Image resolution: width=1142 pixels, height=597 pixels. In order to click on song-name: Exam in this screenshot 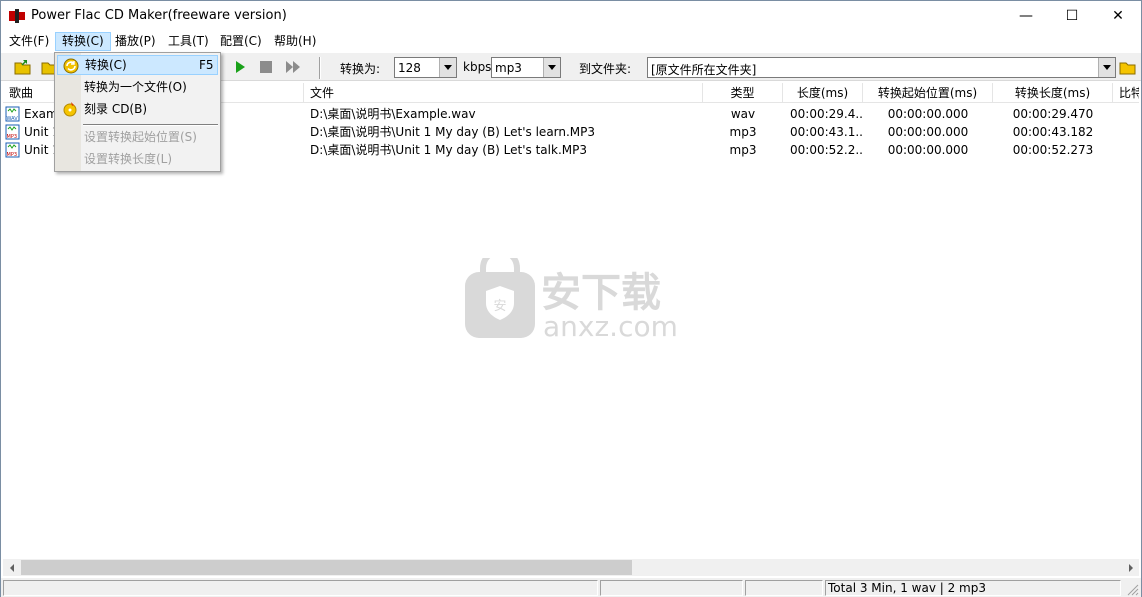, I will do `click(39, 114)`.